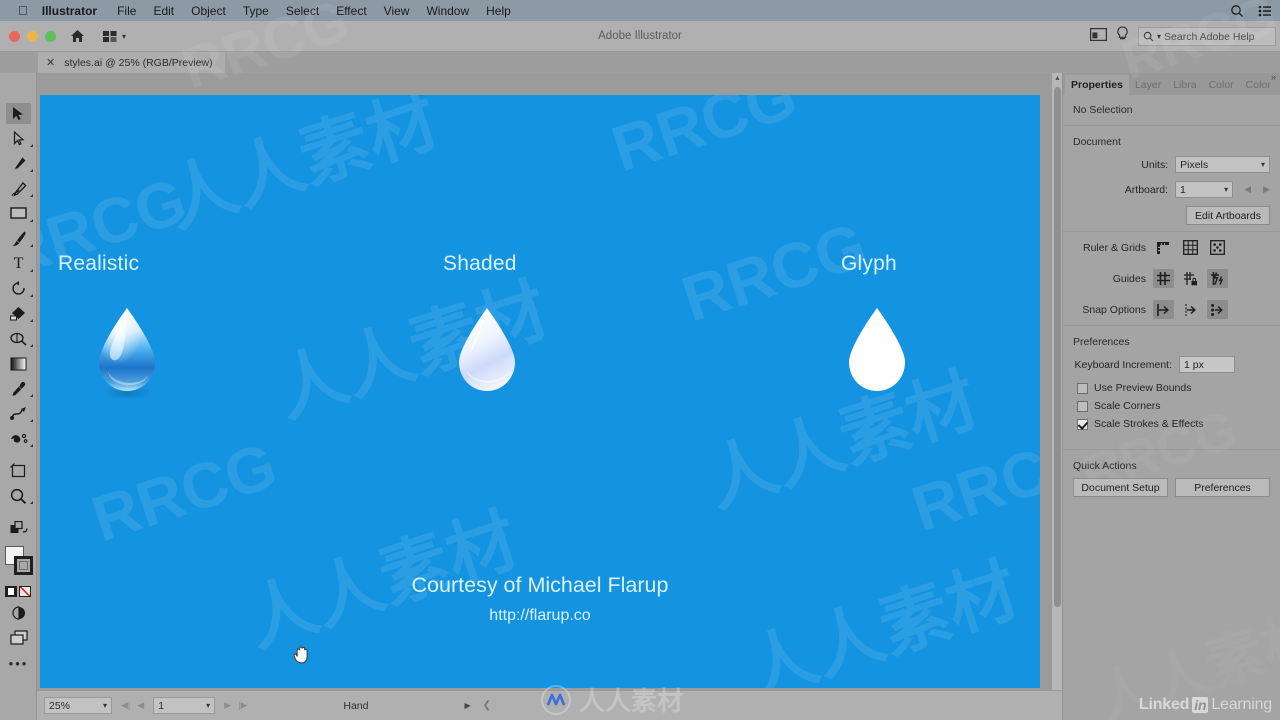  Describe the element at coordinates (447, 11) in the screenshot. I see `menu-window: Window` at that location.